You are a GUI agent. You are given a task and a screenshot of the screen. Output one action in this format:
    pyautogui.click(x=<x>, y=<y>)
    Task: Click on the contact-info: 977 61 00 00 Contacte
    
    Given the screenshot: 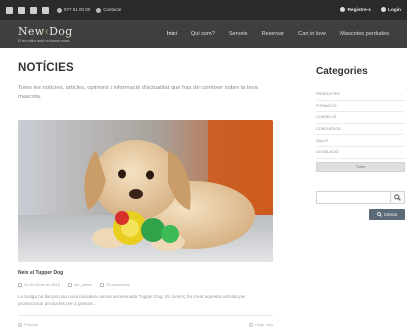 What is the action you would take?
    pyautogui.click(x=89, y=10)
    